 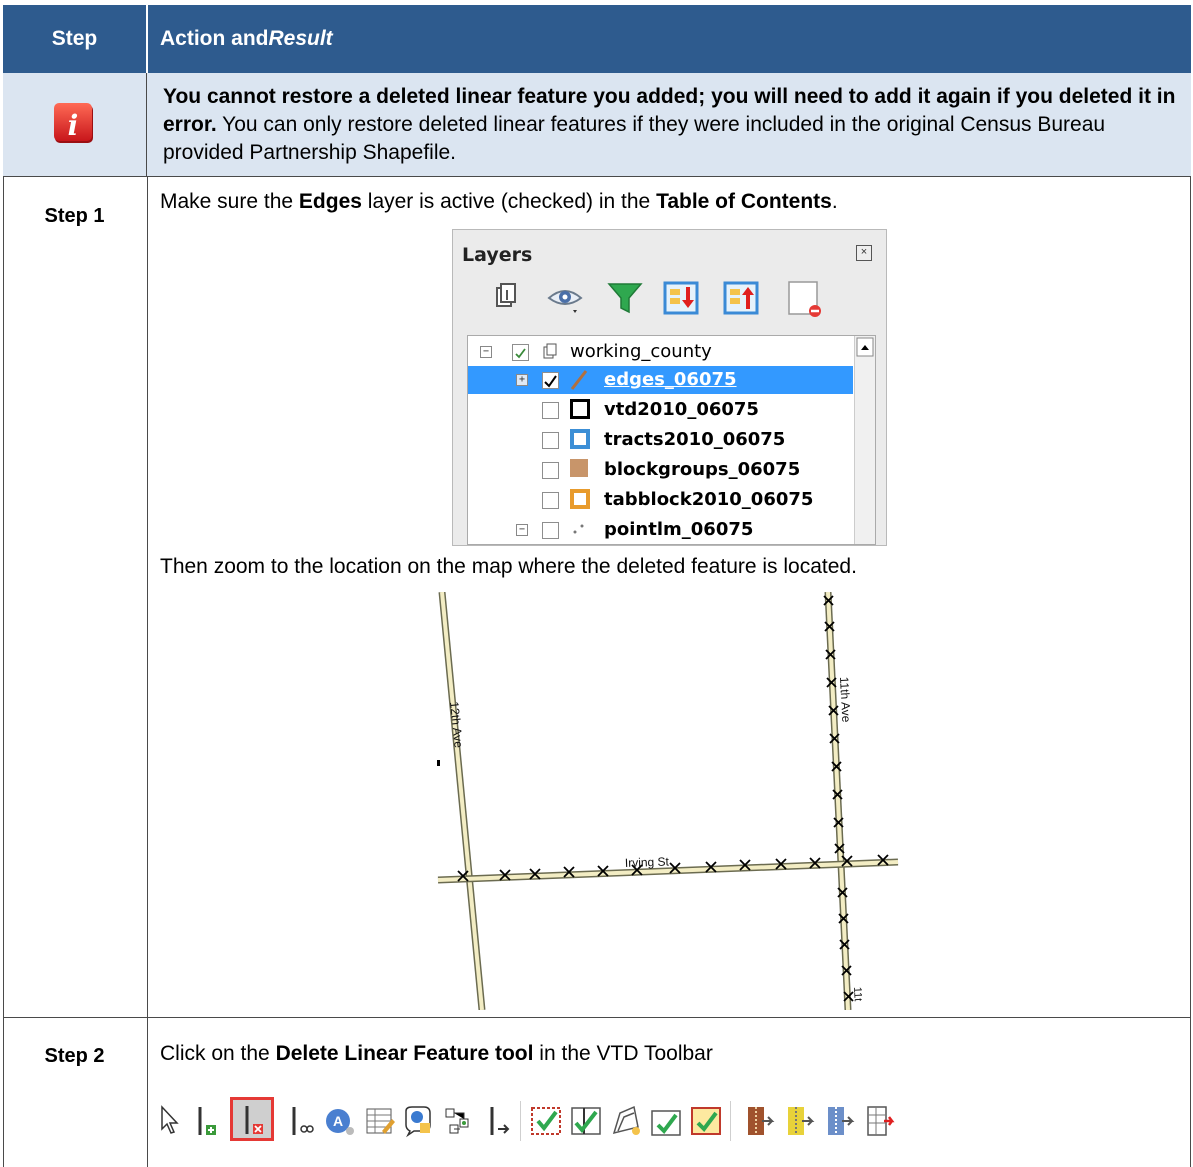 What do you see at coordinates (840, 1121) in the screenshot?
I see `export-zip-blue-icon` at bounding box center [840, 1121].